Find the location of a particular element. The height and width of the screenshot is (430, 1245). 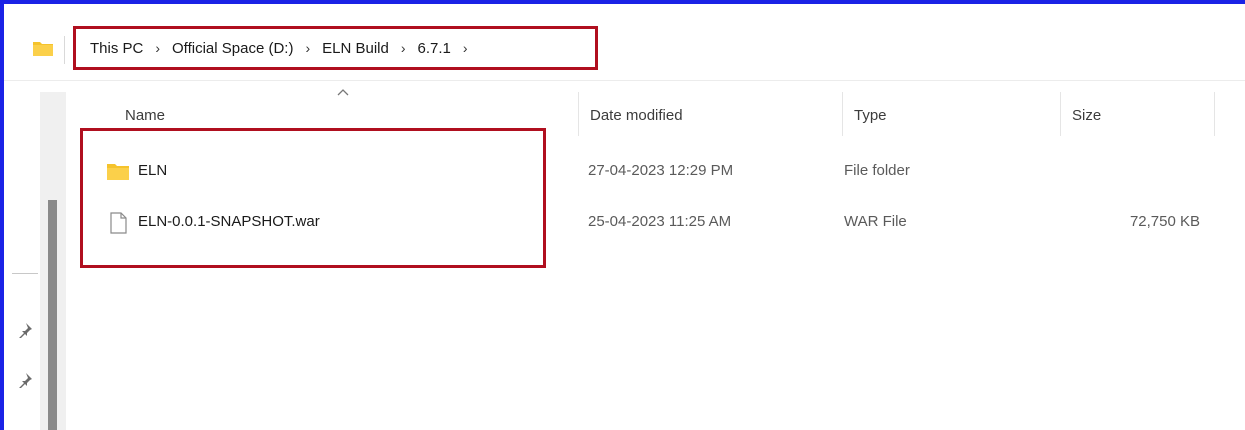

file-date-modified: 27-04-2023 12:29 PM is located at coordinates (661, 170).